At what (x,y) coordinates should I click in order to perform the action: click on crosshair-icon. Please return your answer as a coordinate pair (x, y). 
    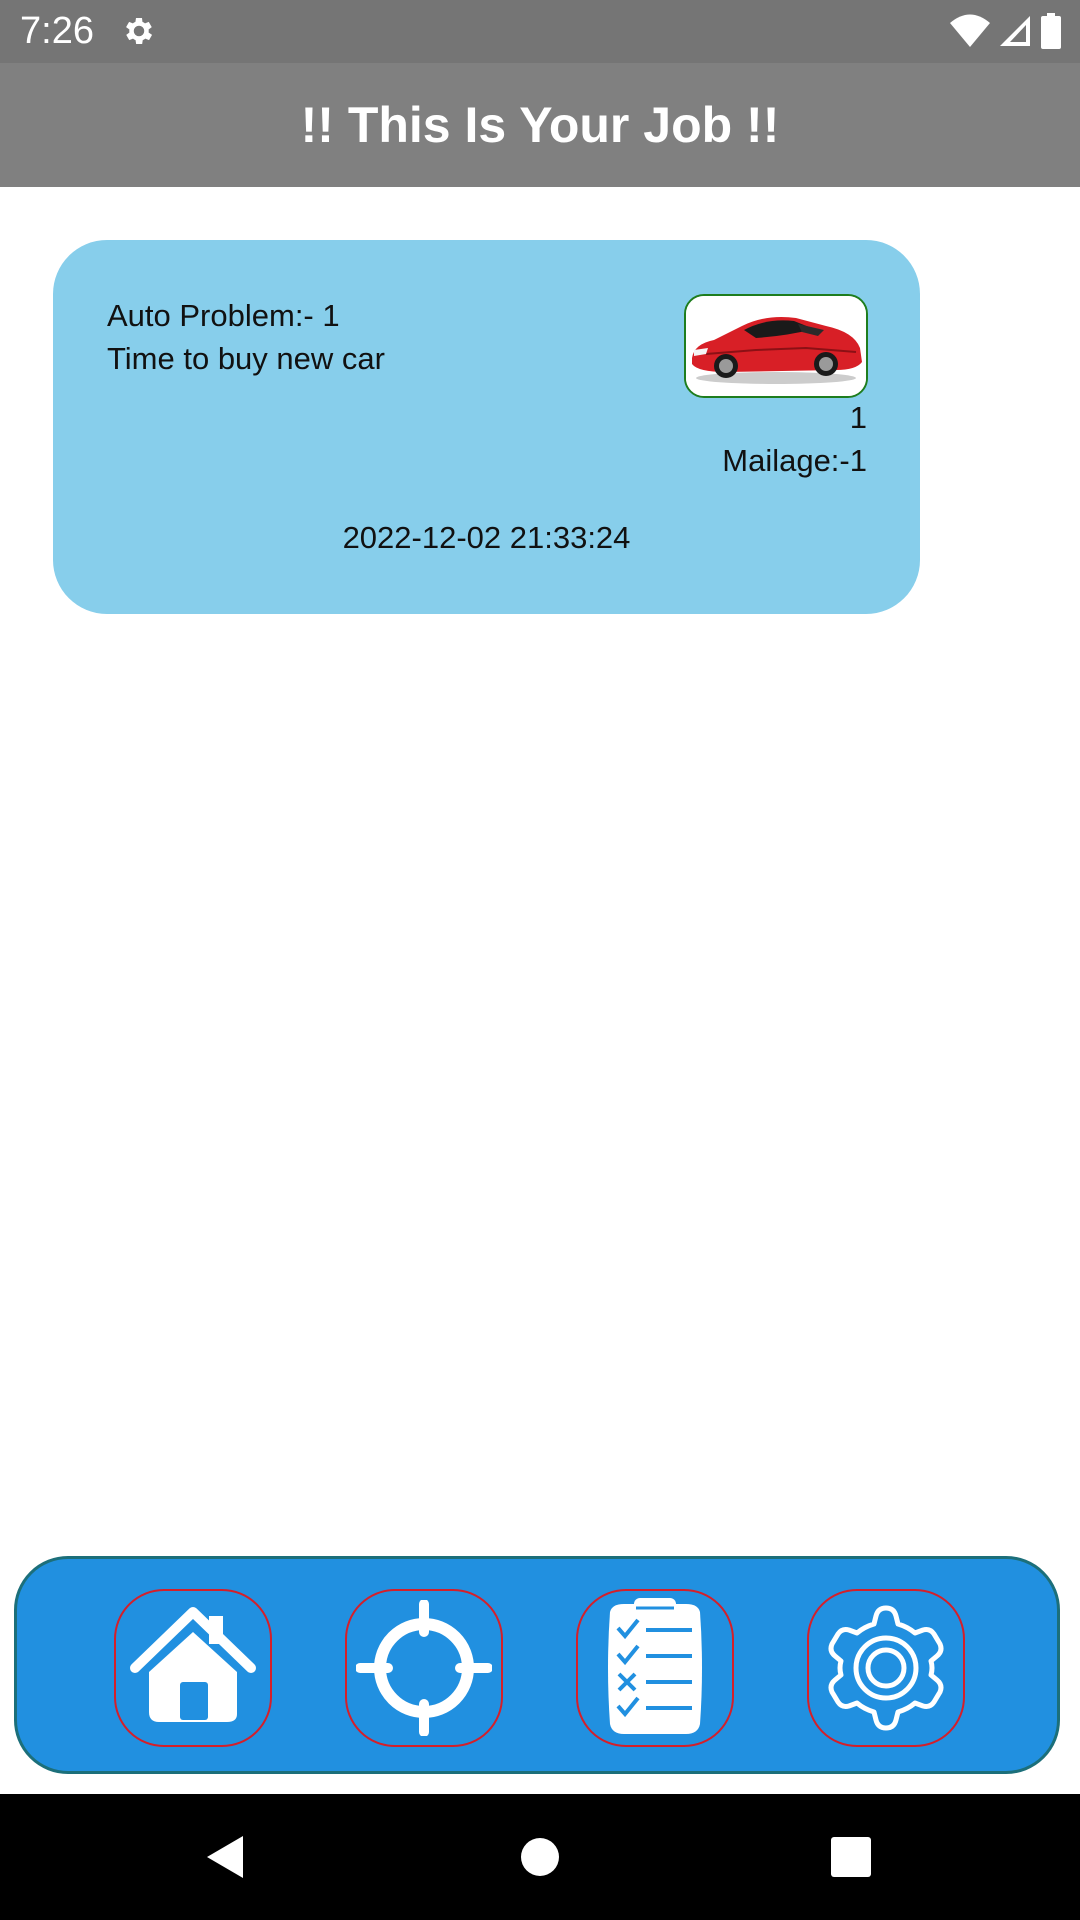
    Looking at the image, I should click on (424, 1668).